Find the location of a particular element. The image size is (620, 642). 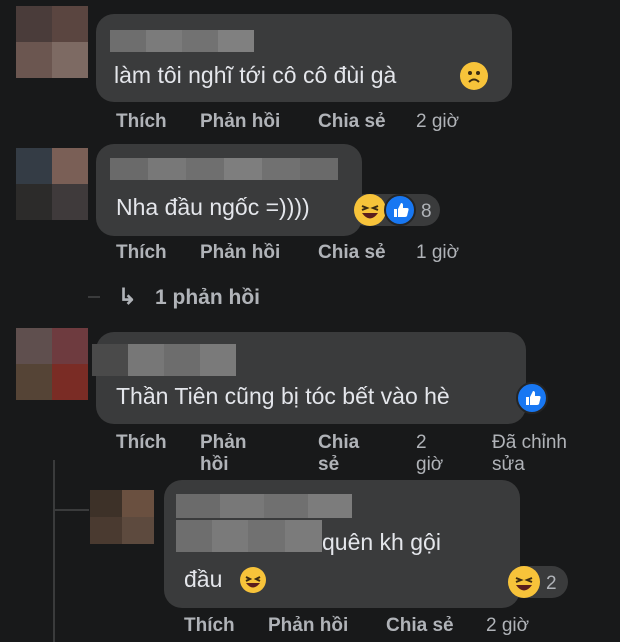

share-line-1: Chia is located at coordinates (339, 442).